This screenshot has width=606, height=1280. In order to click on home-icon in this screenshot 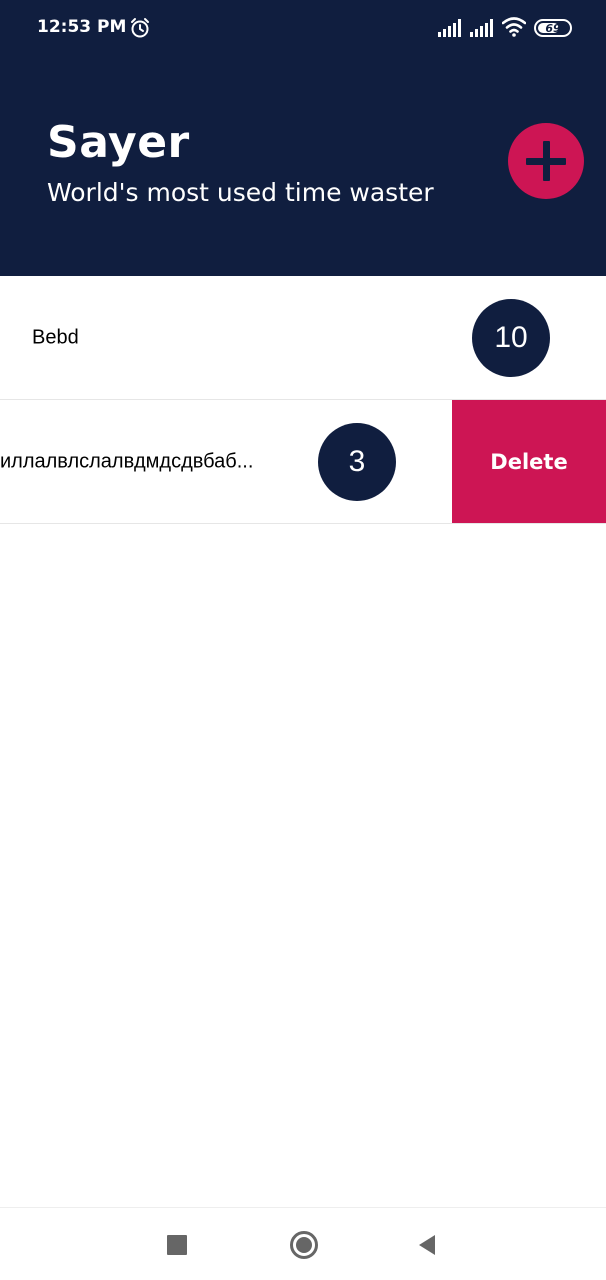, I will do `click(304, 1245)`.